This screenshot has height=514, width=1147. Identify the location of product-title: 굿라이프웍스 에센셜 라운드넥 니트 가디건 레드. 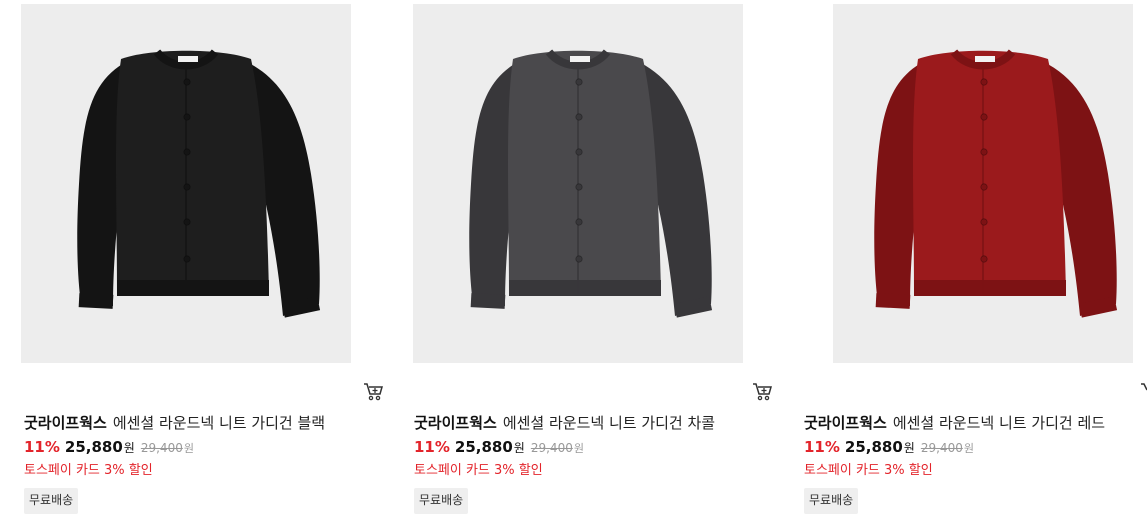
(954, 422).